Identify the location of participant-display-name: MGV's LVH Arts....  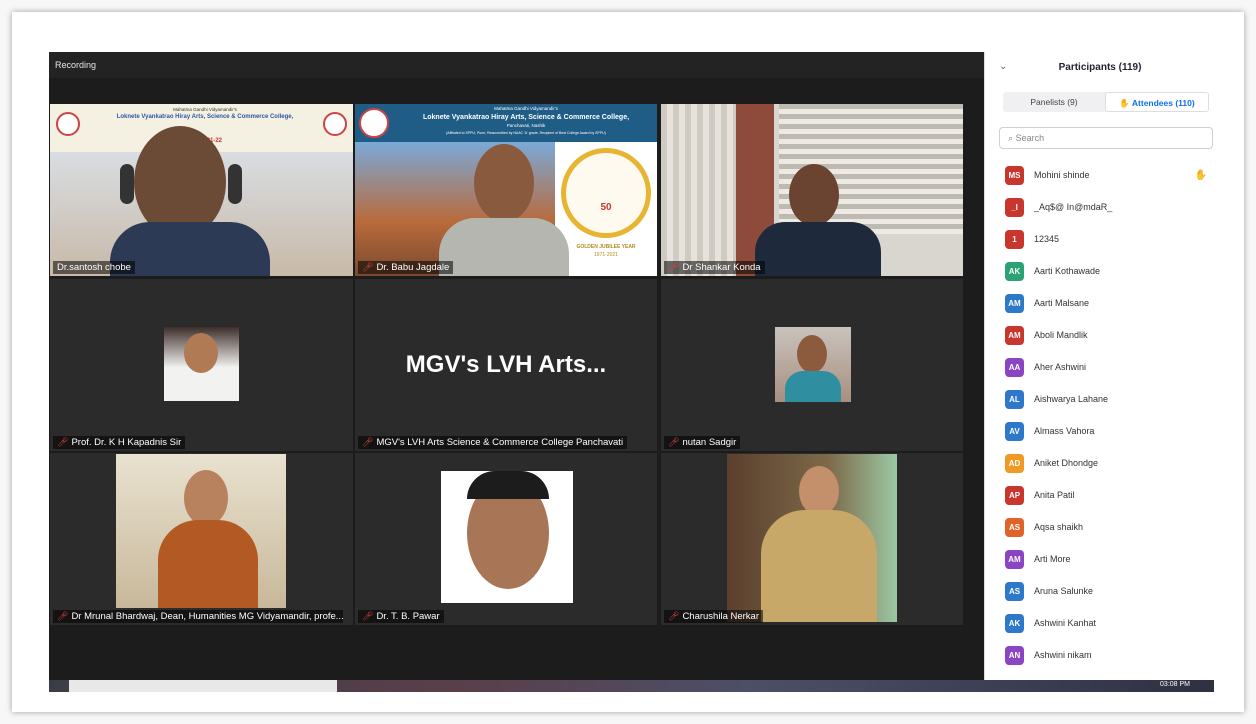
(506, 364).